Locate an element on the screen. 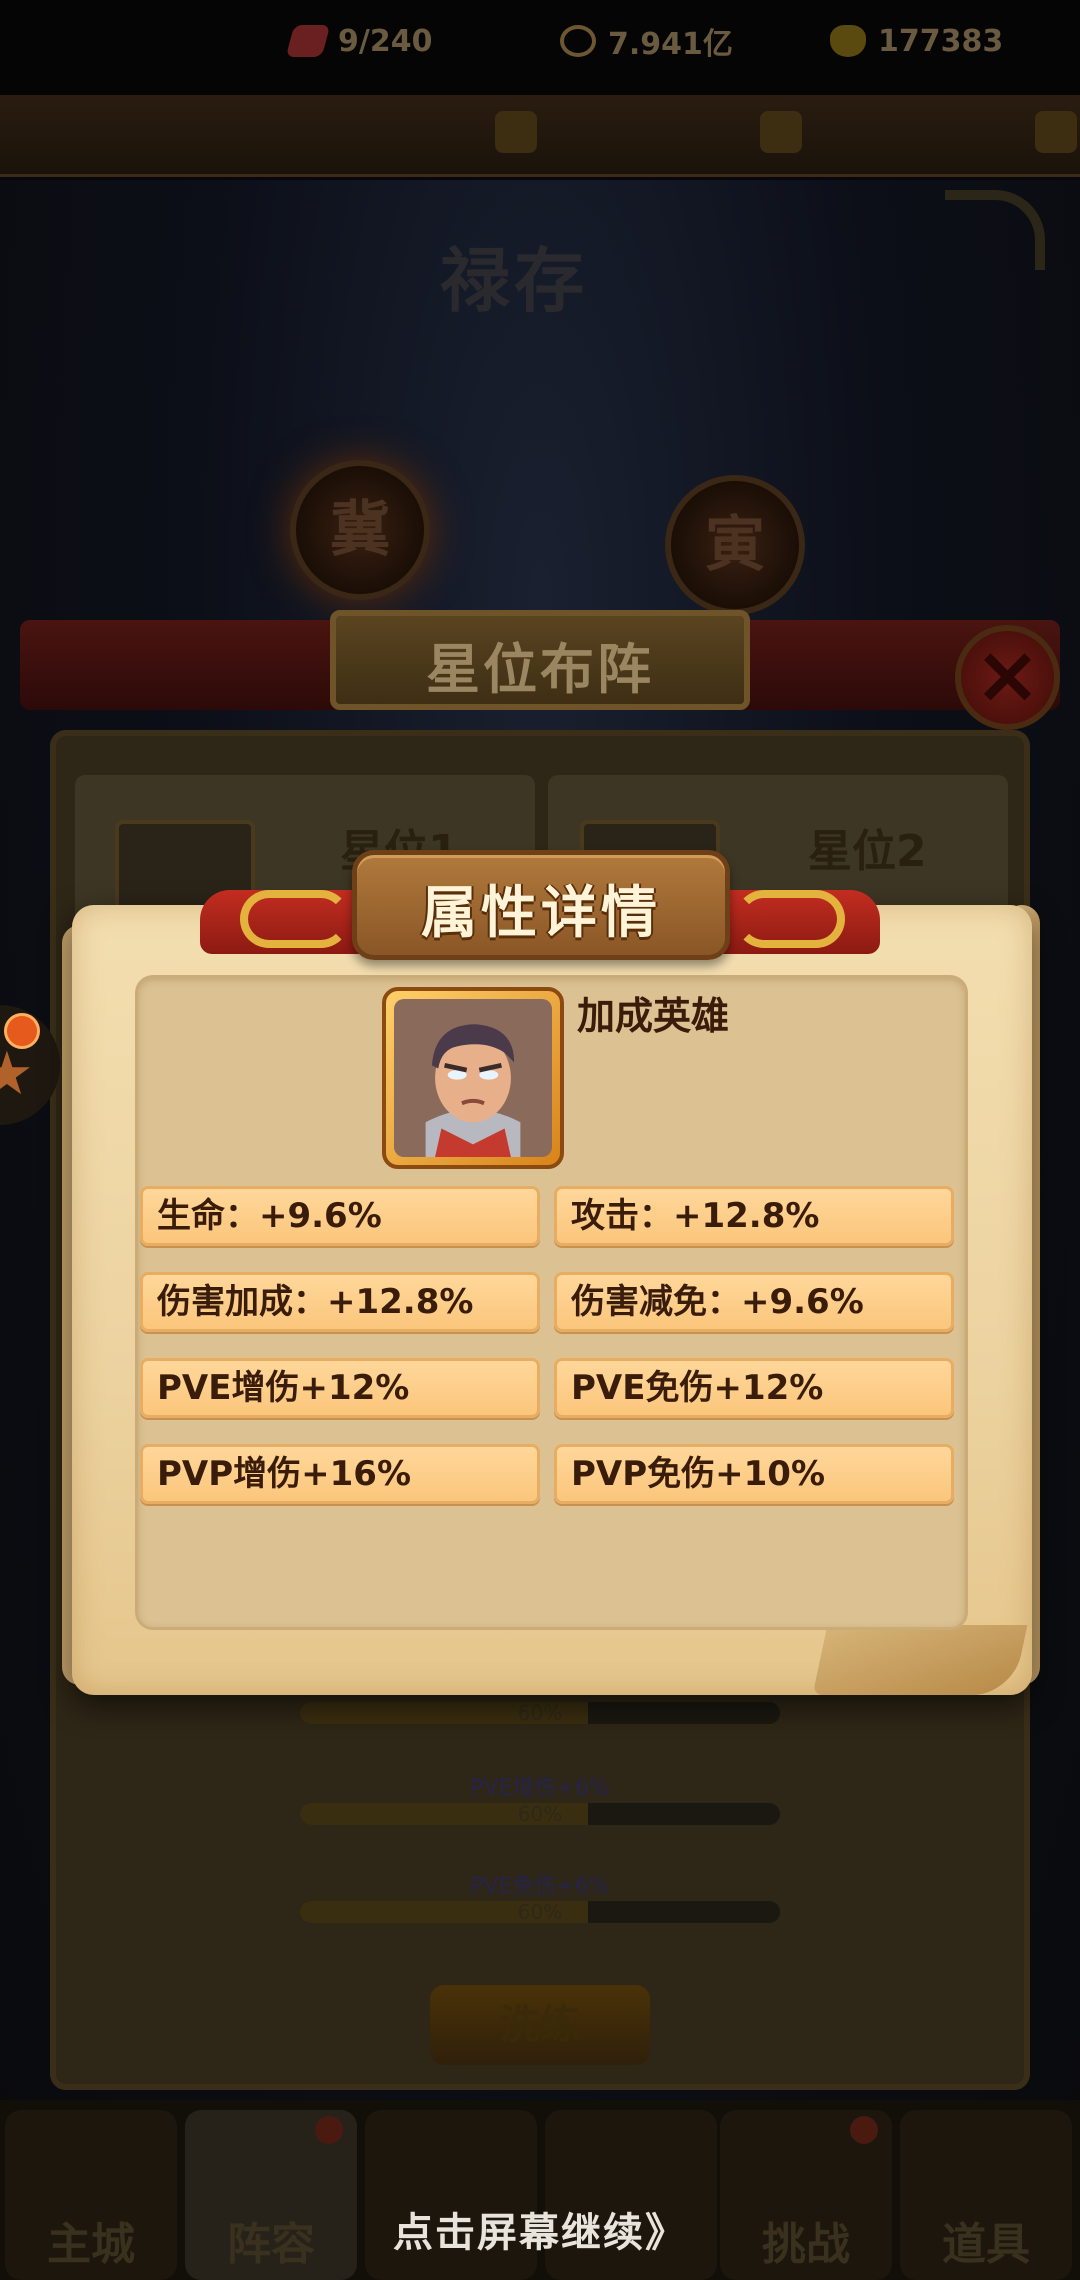  zodiac-node-right: 寅 is located at coordinates (735, 545).